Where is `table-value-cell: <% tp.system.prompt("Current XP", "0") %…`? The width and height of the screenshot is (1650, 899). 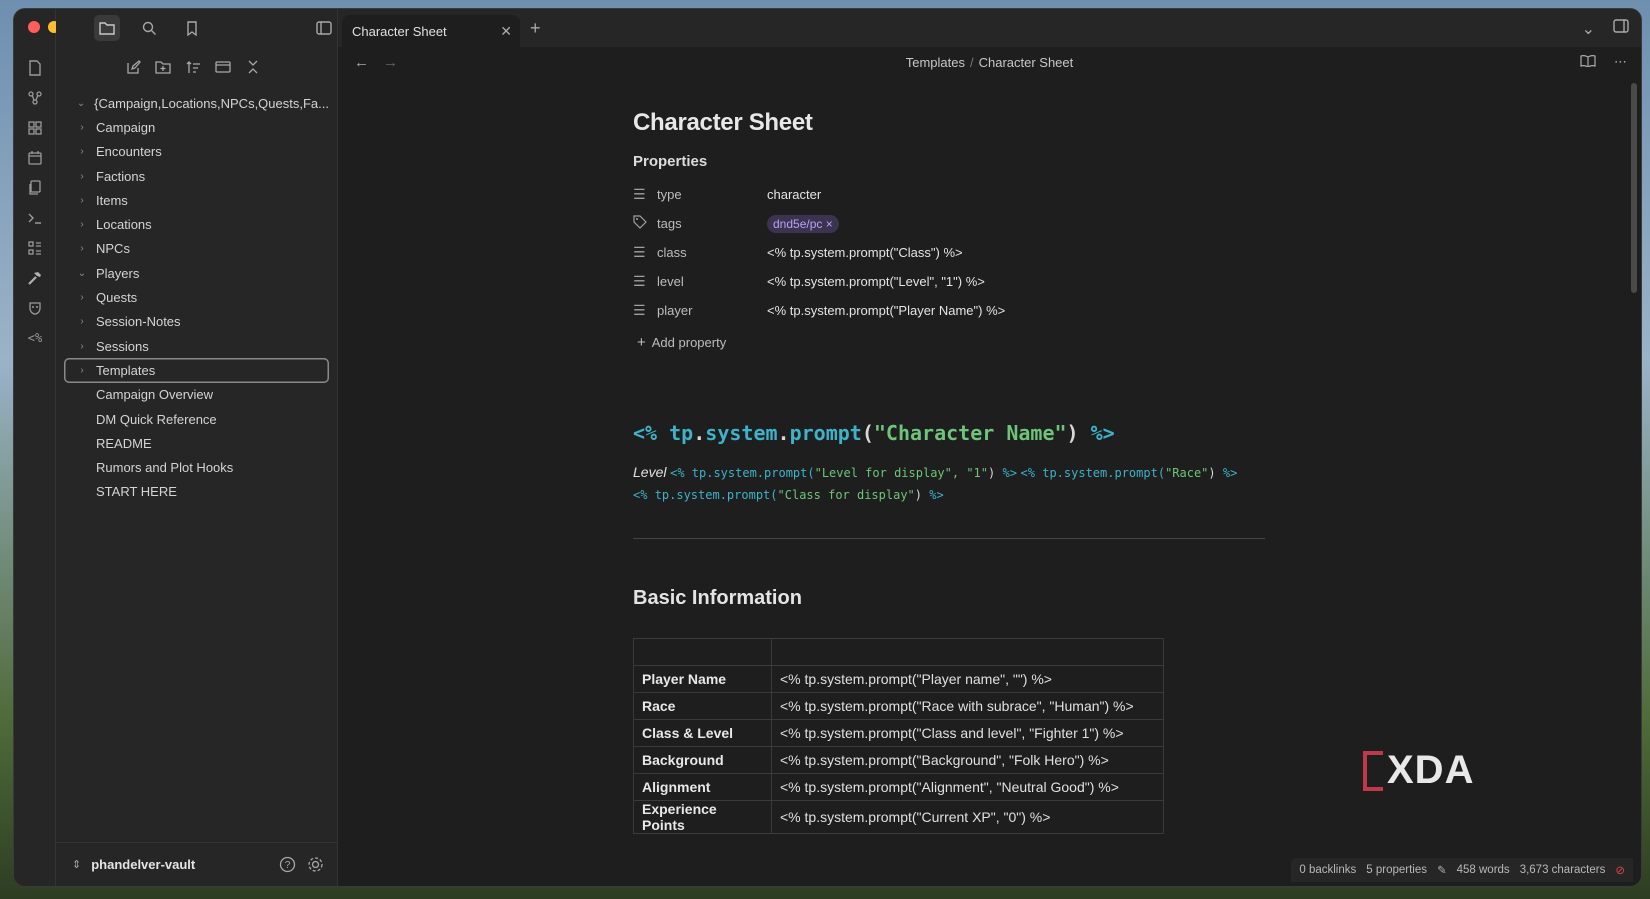 table-value-cell: <% tp.system.prompt("Current XP", "0") %… is located at coordinates (967, 817).